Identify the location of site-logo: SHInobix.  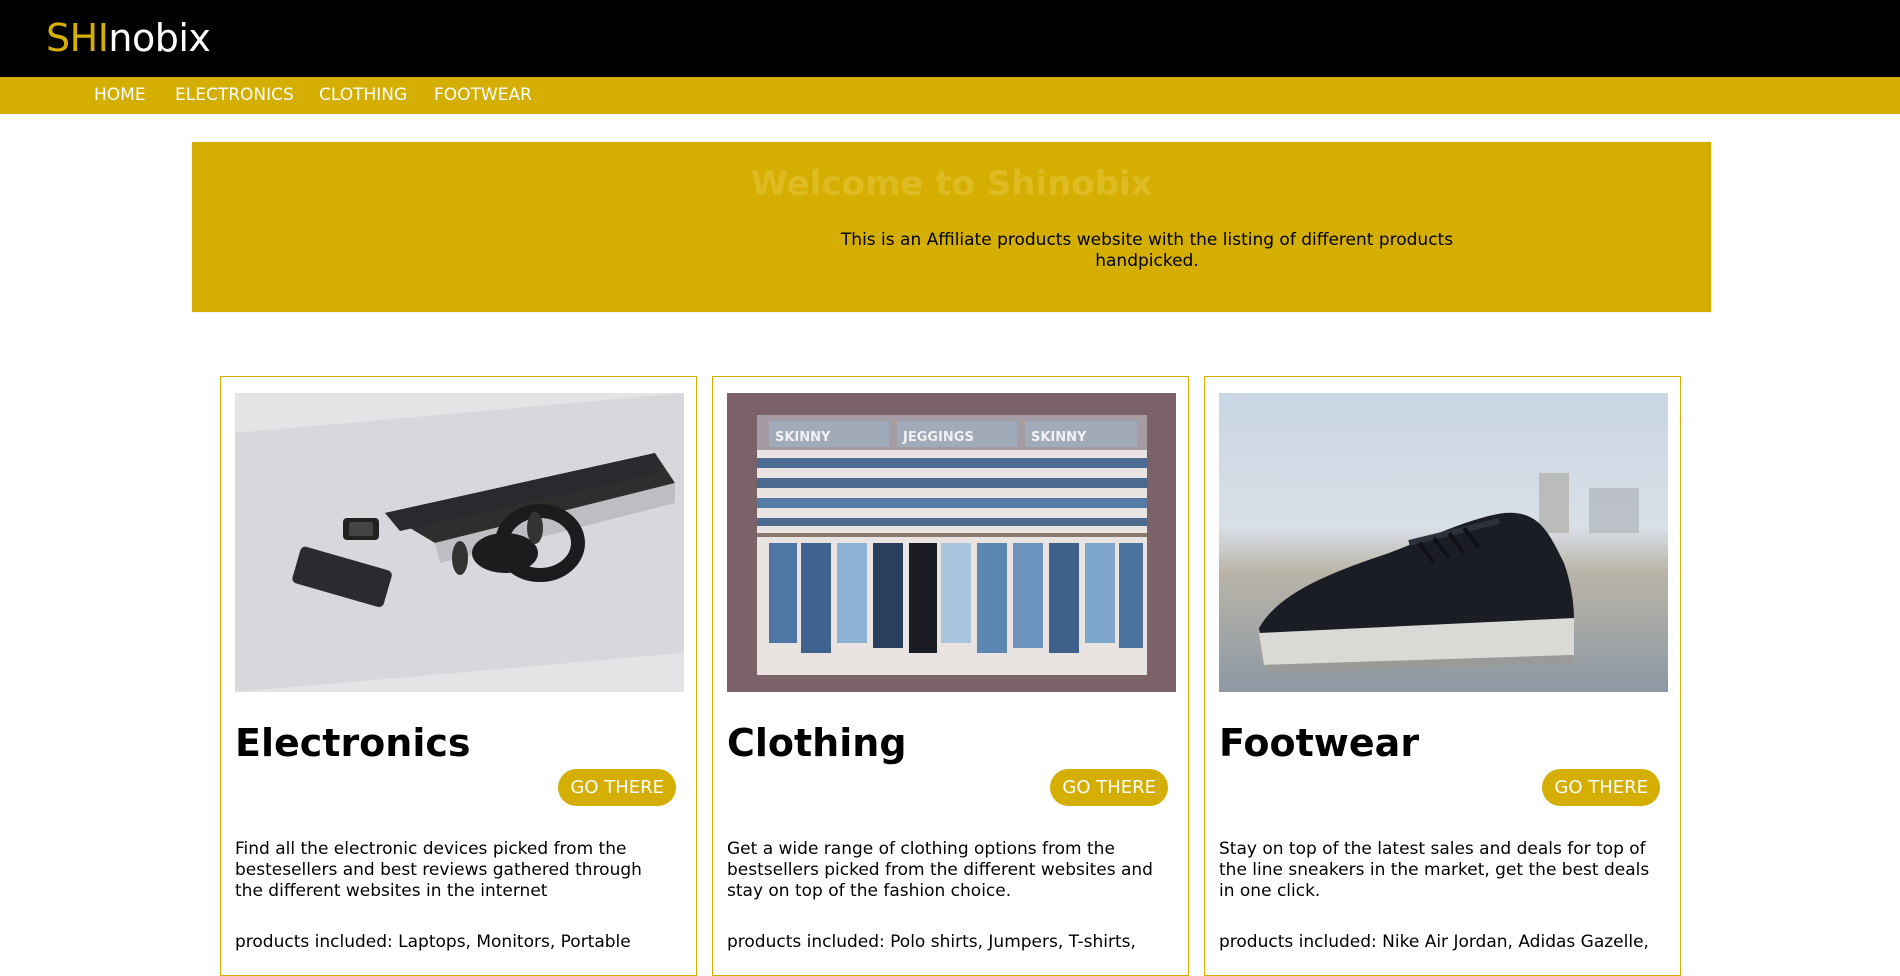
(128, 38).